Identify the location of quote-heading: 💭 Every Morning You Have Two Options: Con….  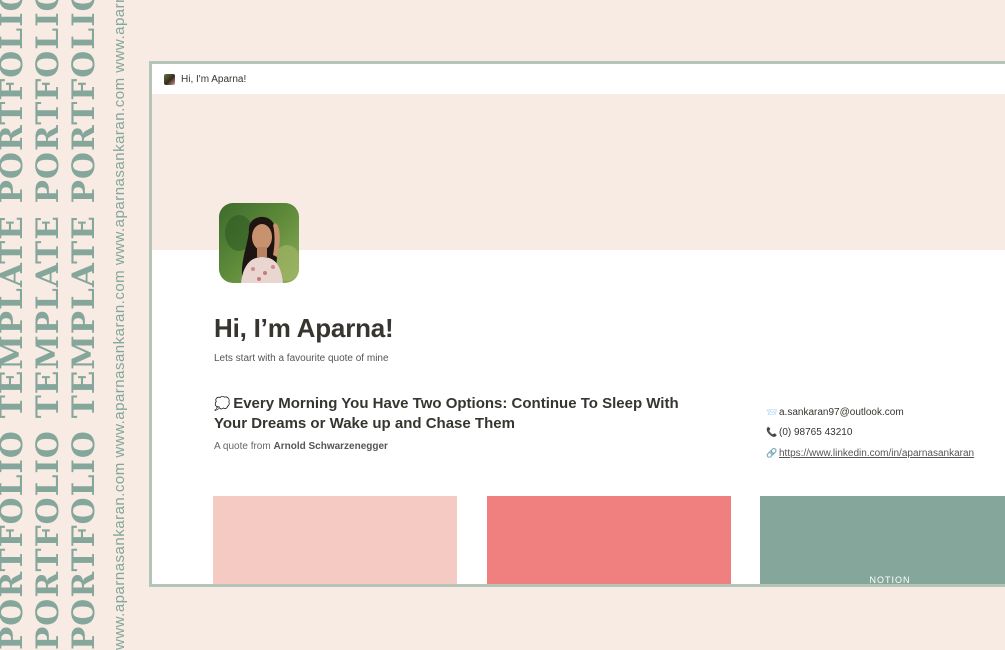
(464, 414).